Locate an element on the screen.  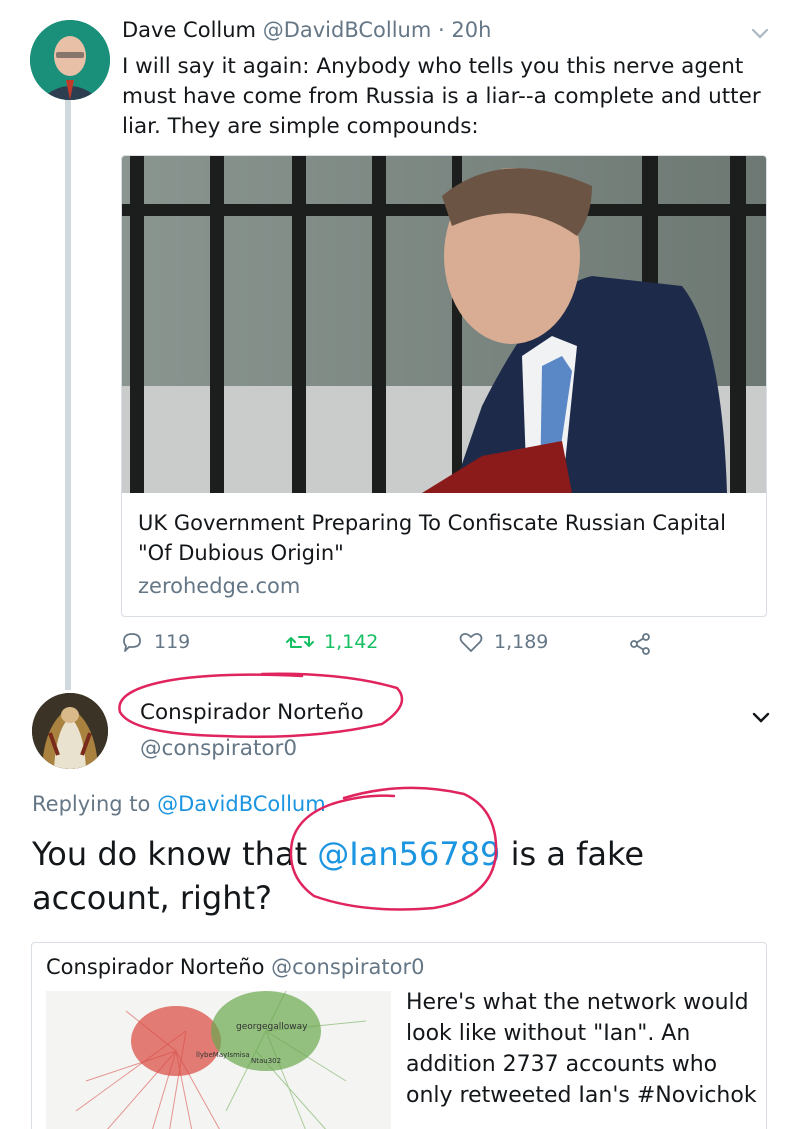
share-button is located at coordinates (645, 644).